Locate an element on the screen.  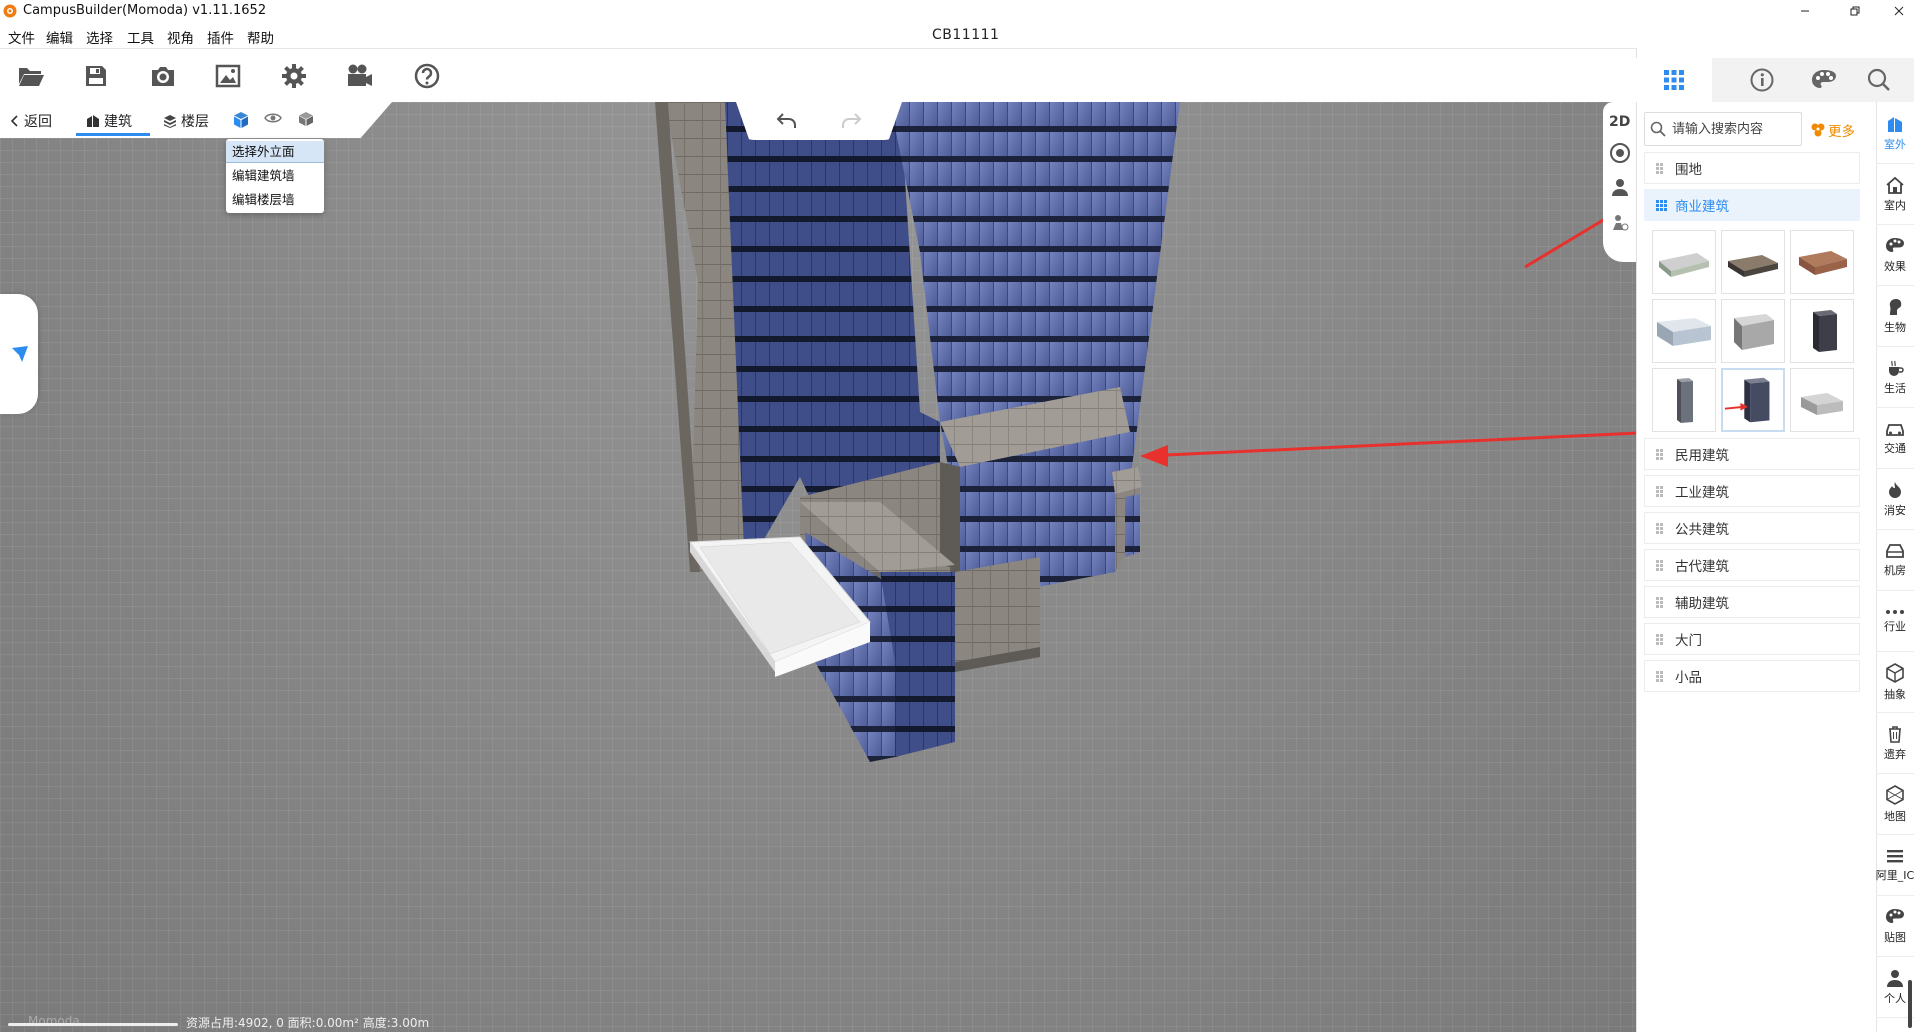
minimize-button is located at coordinates (1805, 11).